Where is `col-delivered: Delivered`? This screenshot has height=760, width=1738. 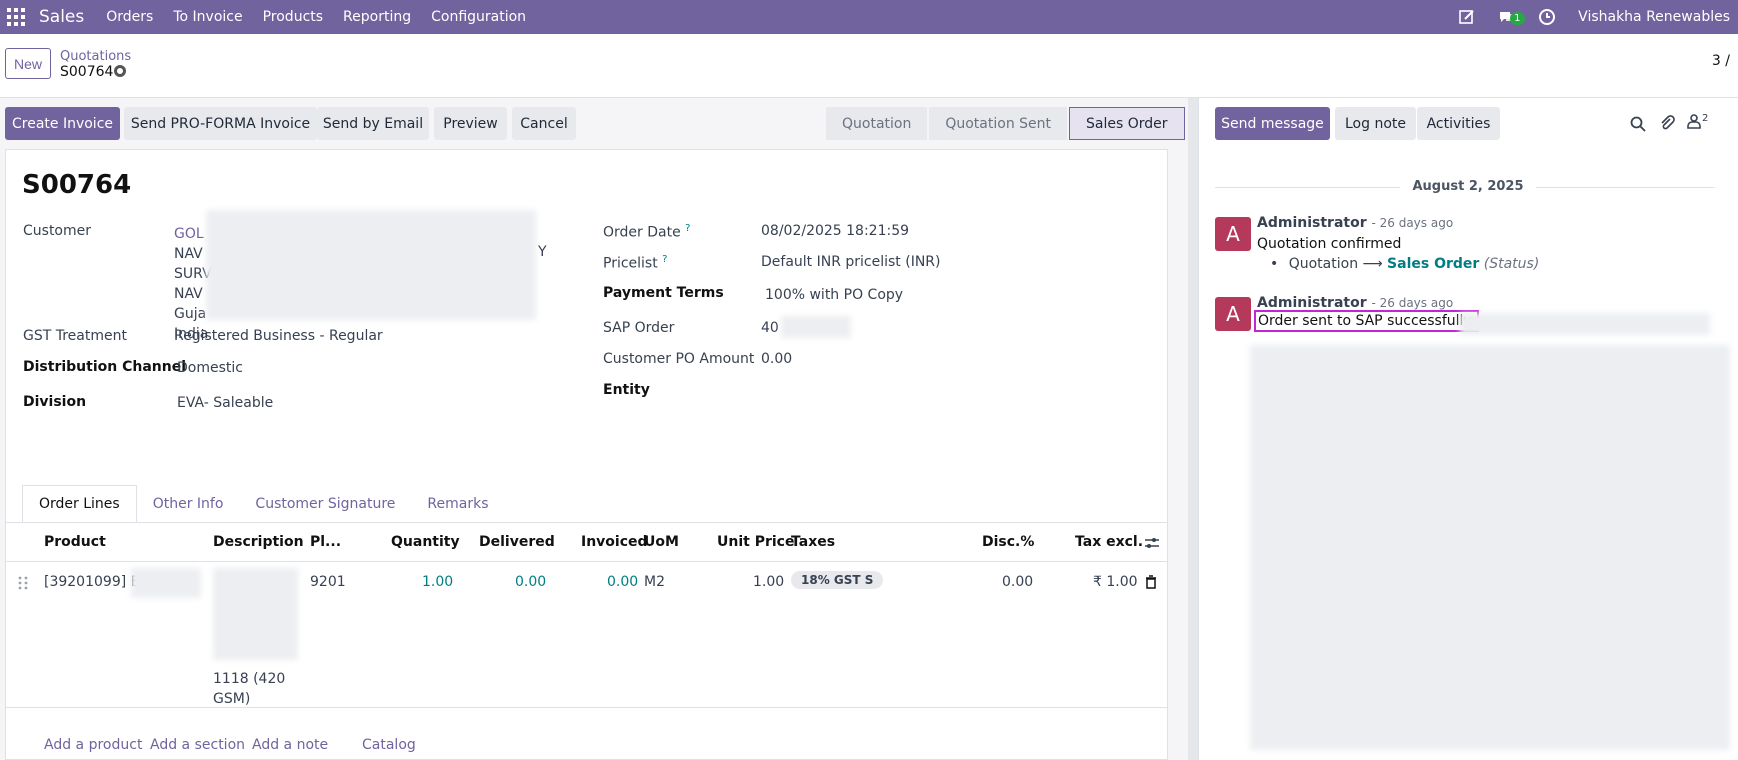 col-delivered: Delivered is located at coordinates (517, 542).